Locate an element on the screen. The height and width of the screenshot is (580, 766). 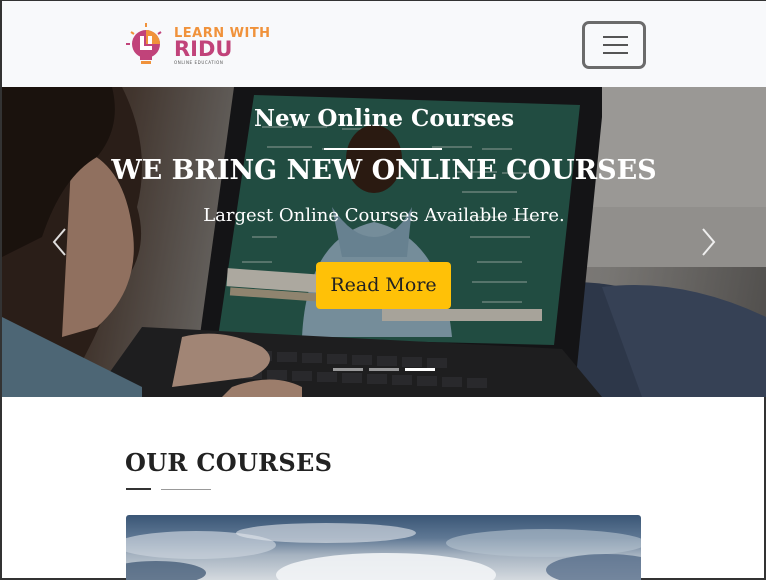
read-more-button: Read More is located at coordinates (383, 285).